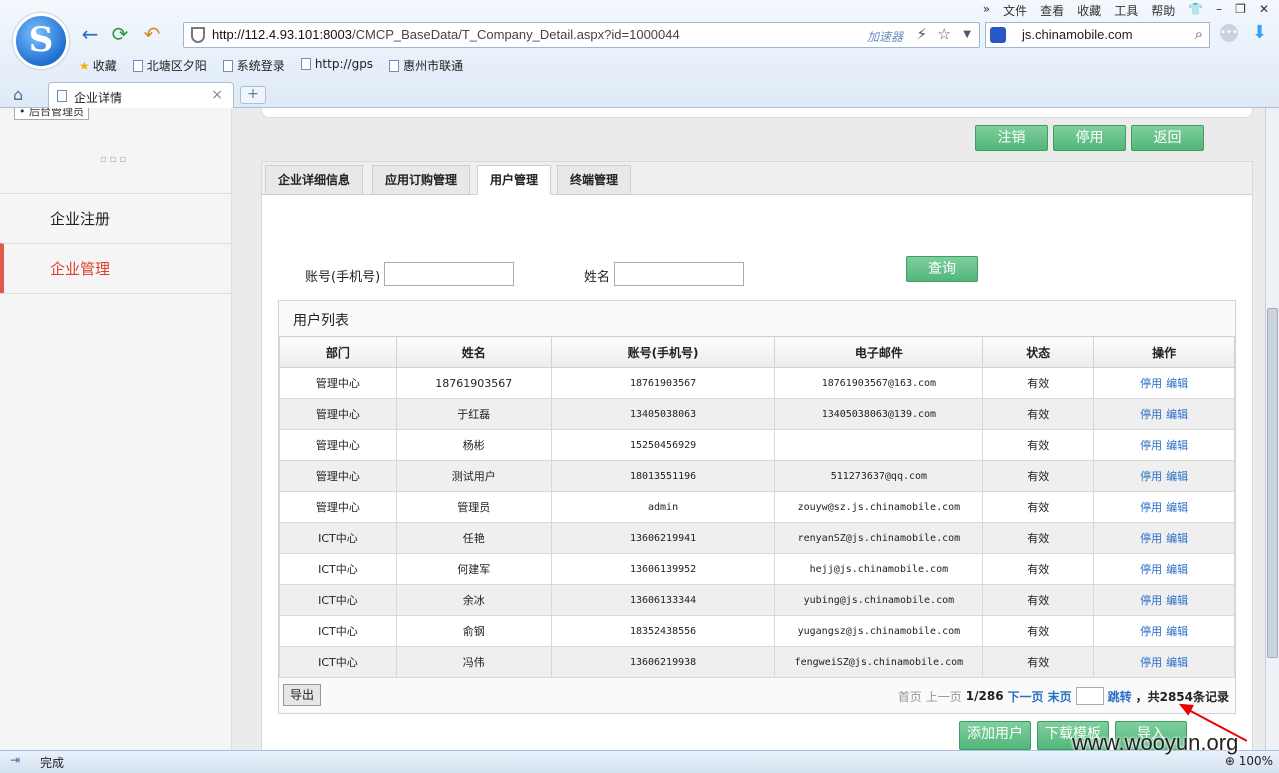  I want to click on minimize-icon: –, so click(1219, 10).